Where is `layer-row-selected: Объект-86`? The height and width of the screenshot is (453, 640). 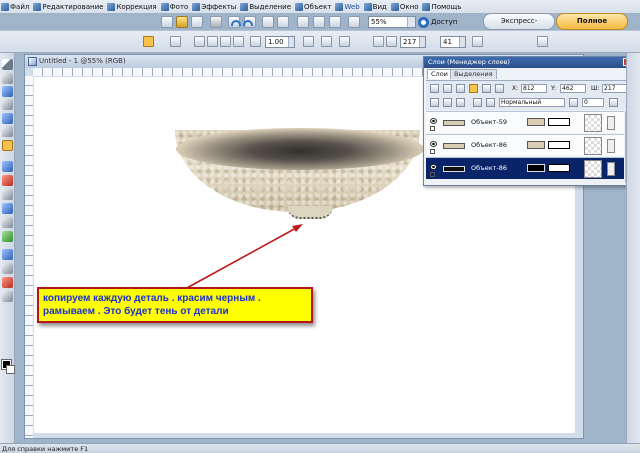 layer-row-selected: Объект-86 is located at coordinates (525, 168).